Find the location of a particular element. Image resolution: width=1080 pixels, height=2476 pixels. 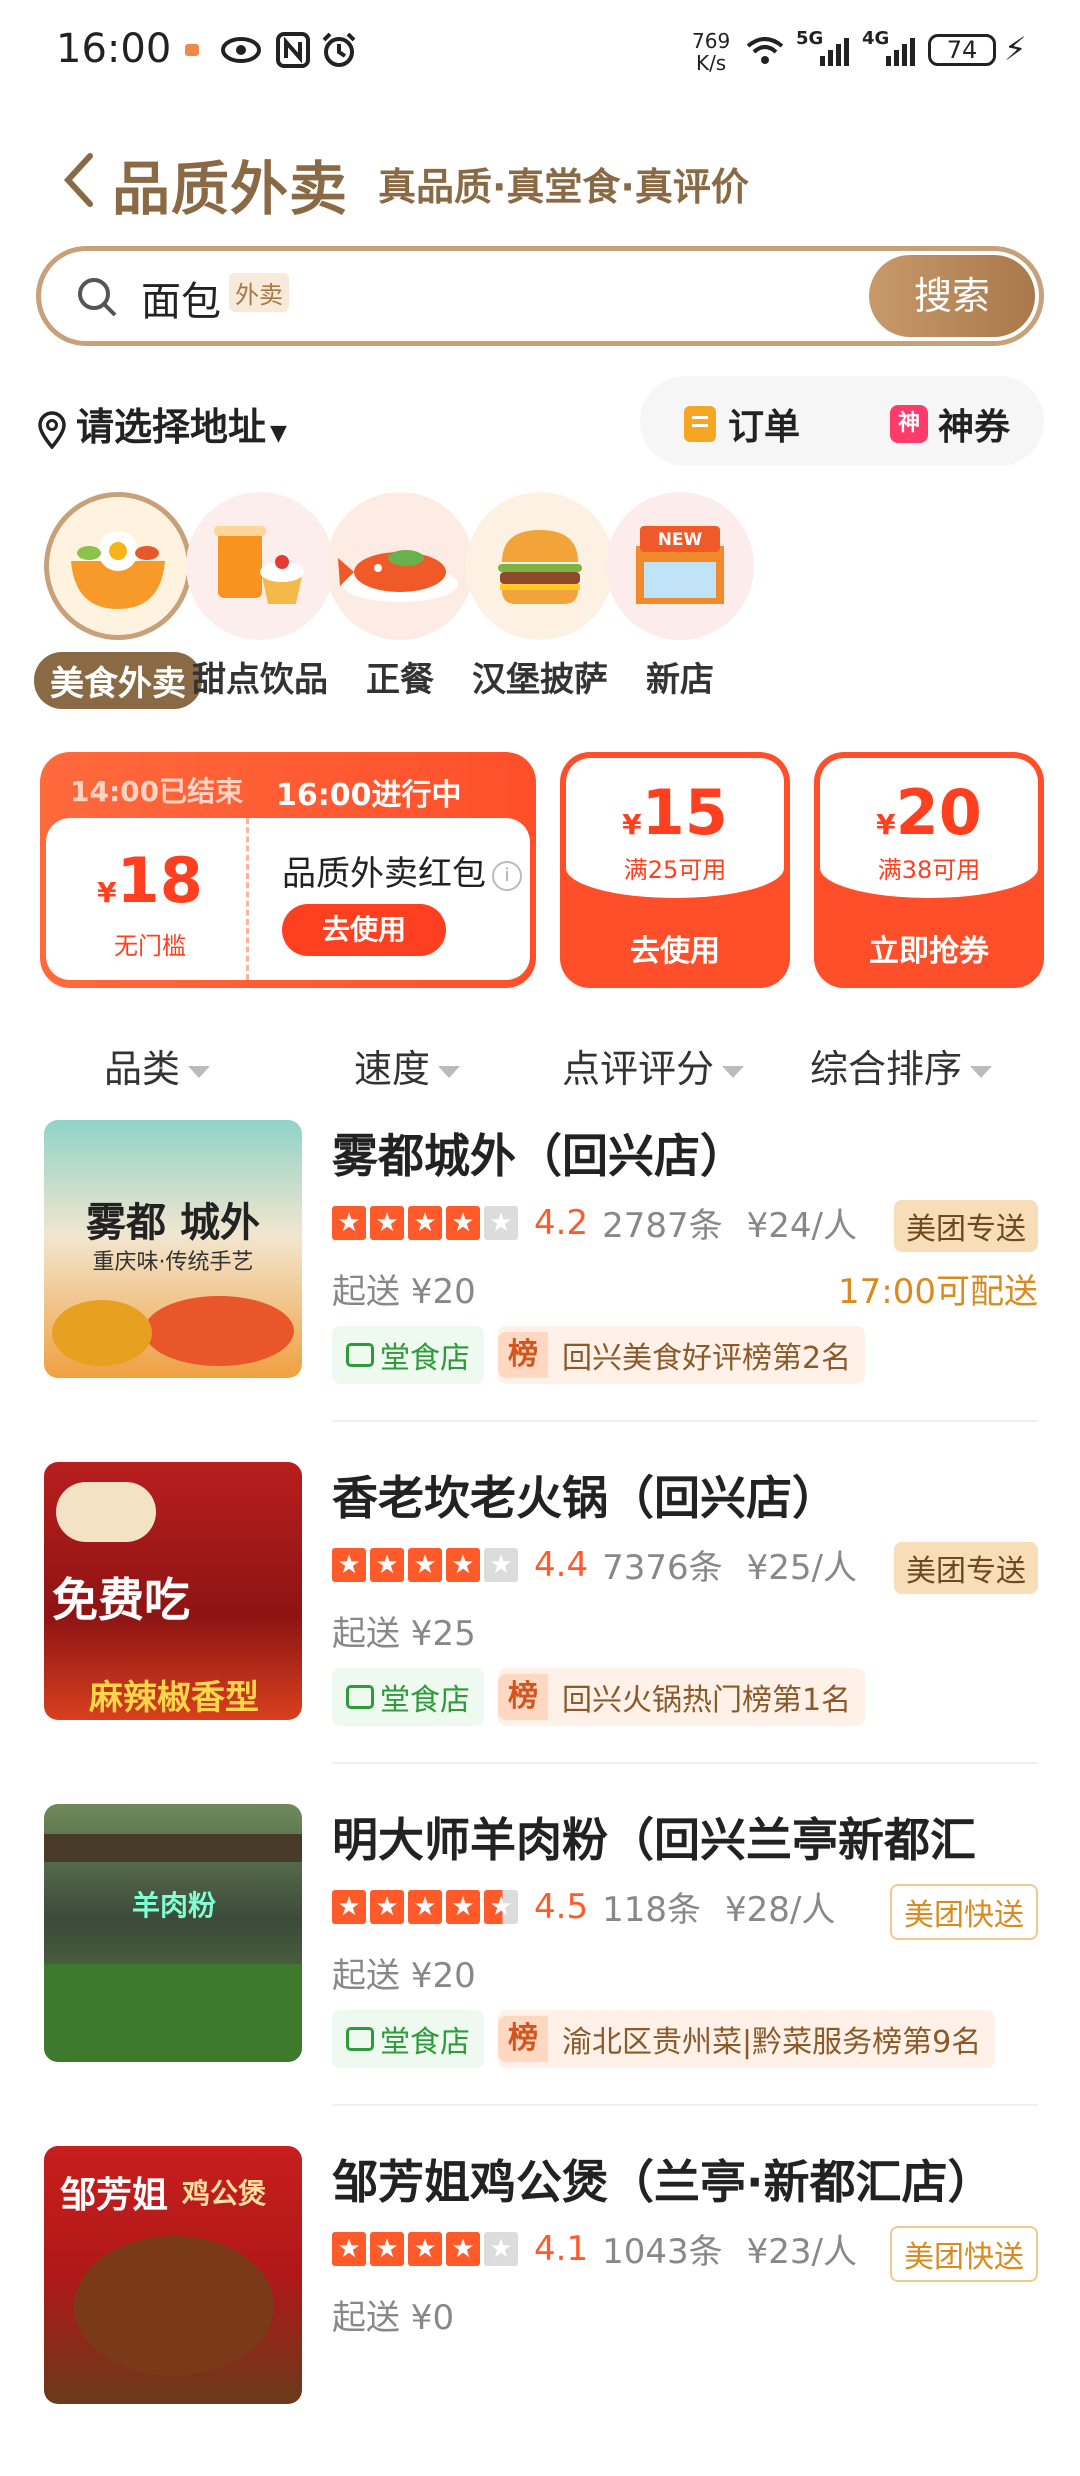

coupon-condition: 满25可用 is located at coordinates (675, 870).